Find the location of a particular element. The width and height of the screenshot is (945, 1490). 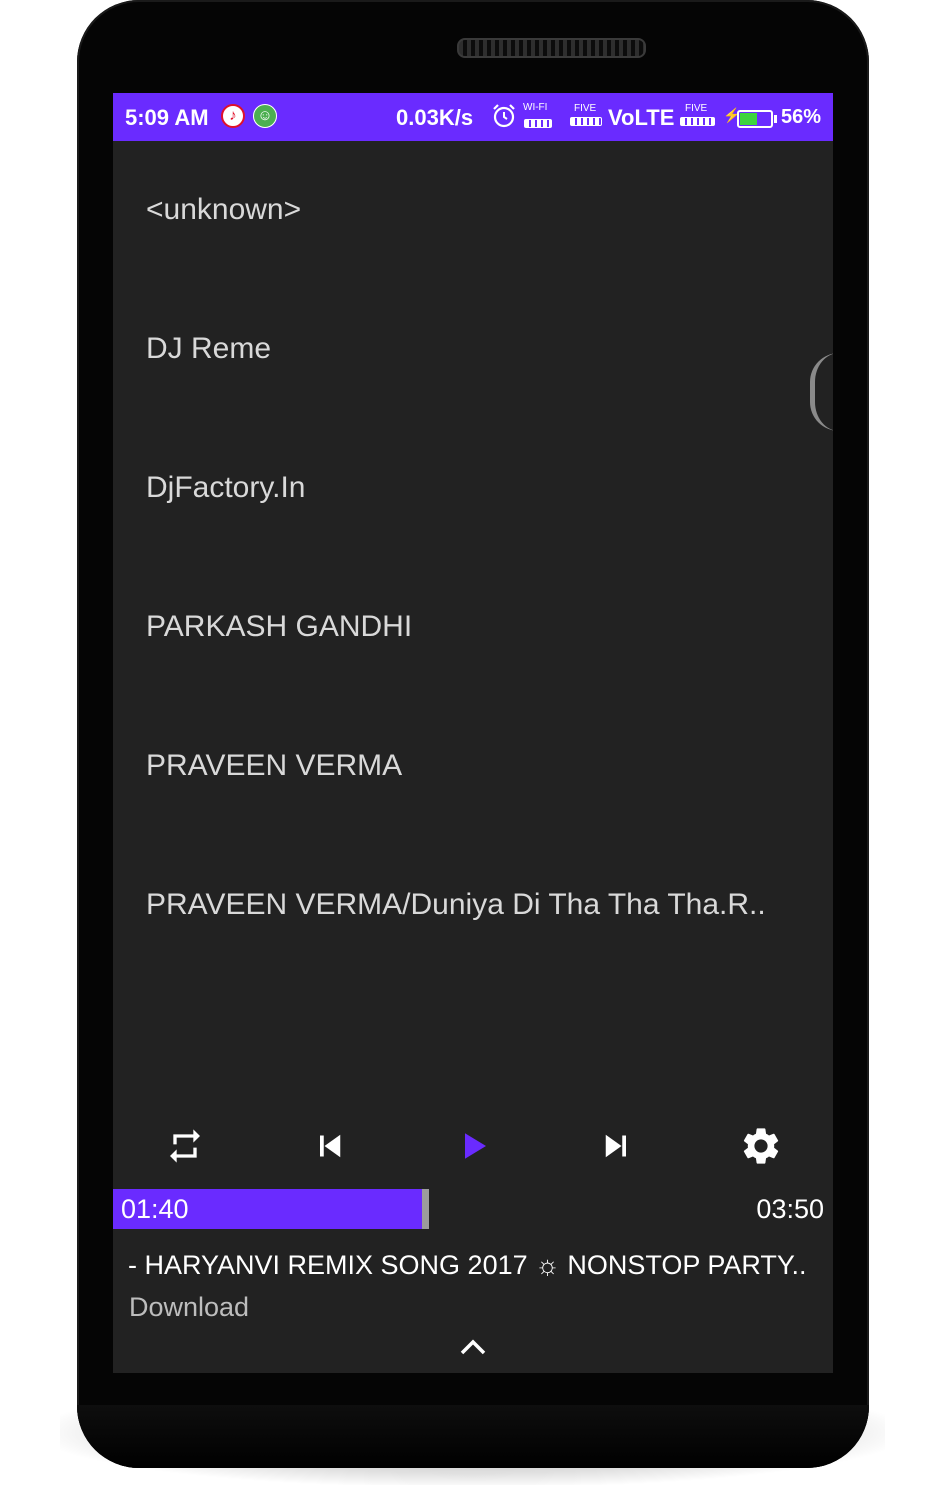

artist-name: DJ Reme is located at coordinates (209, 348).